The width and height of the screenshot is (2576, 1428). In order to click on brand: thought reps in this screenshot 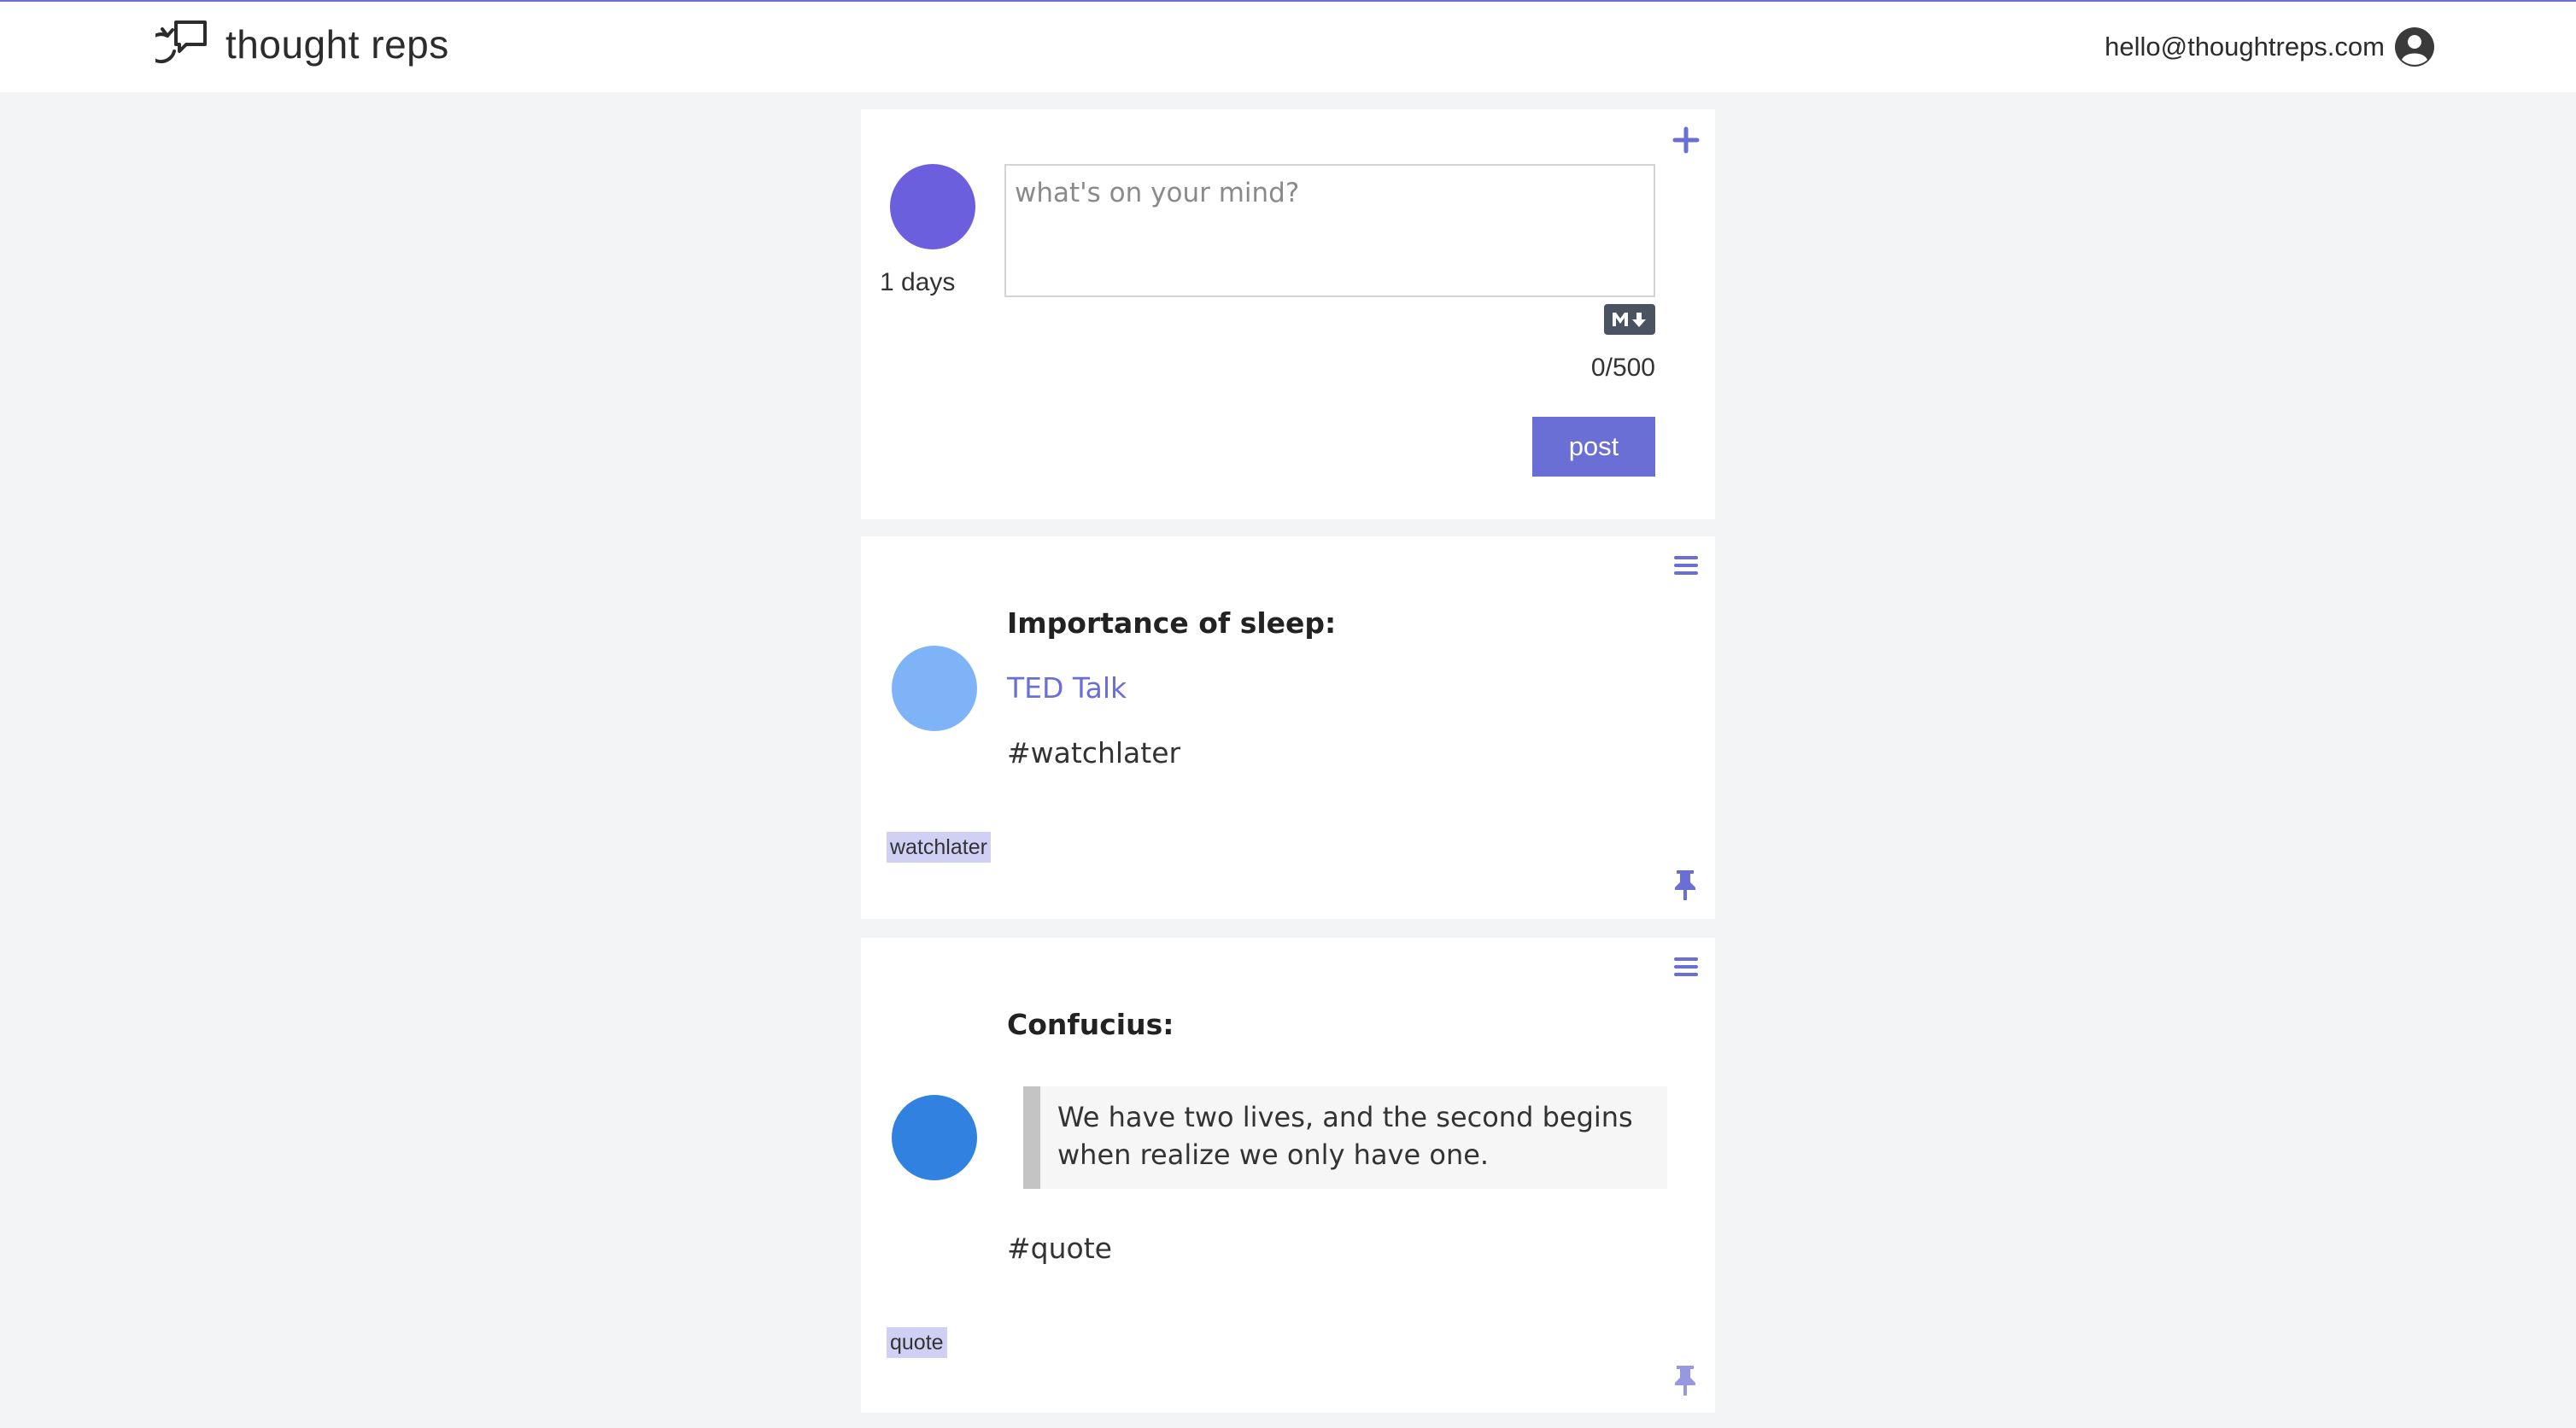, I will do `click(302, 44)`.